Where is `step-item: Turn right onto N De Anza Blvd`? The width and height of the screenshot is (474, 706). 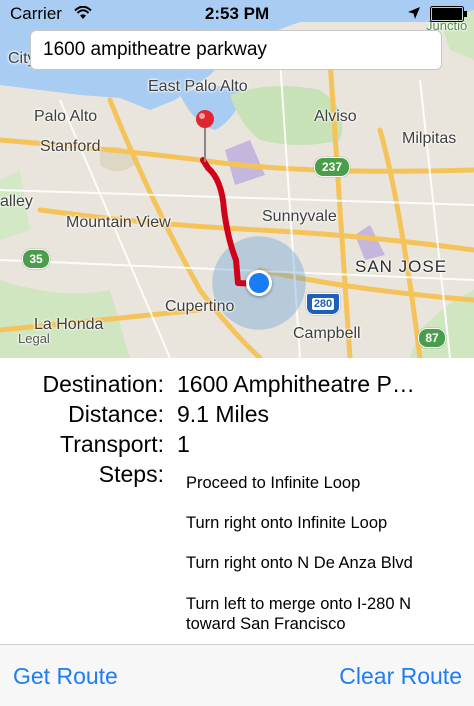 step-item: Turn right onto N De Anza Blvd is located at coordinates (299, 563).